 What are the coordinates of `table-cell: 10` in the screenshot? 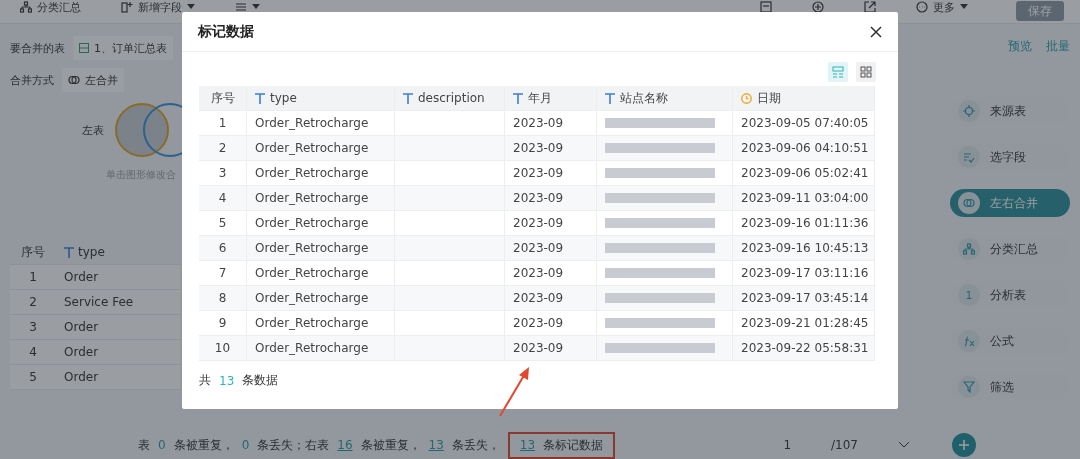 It's located at (223, 348).